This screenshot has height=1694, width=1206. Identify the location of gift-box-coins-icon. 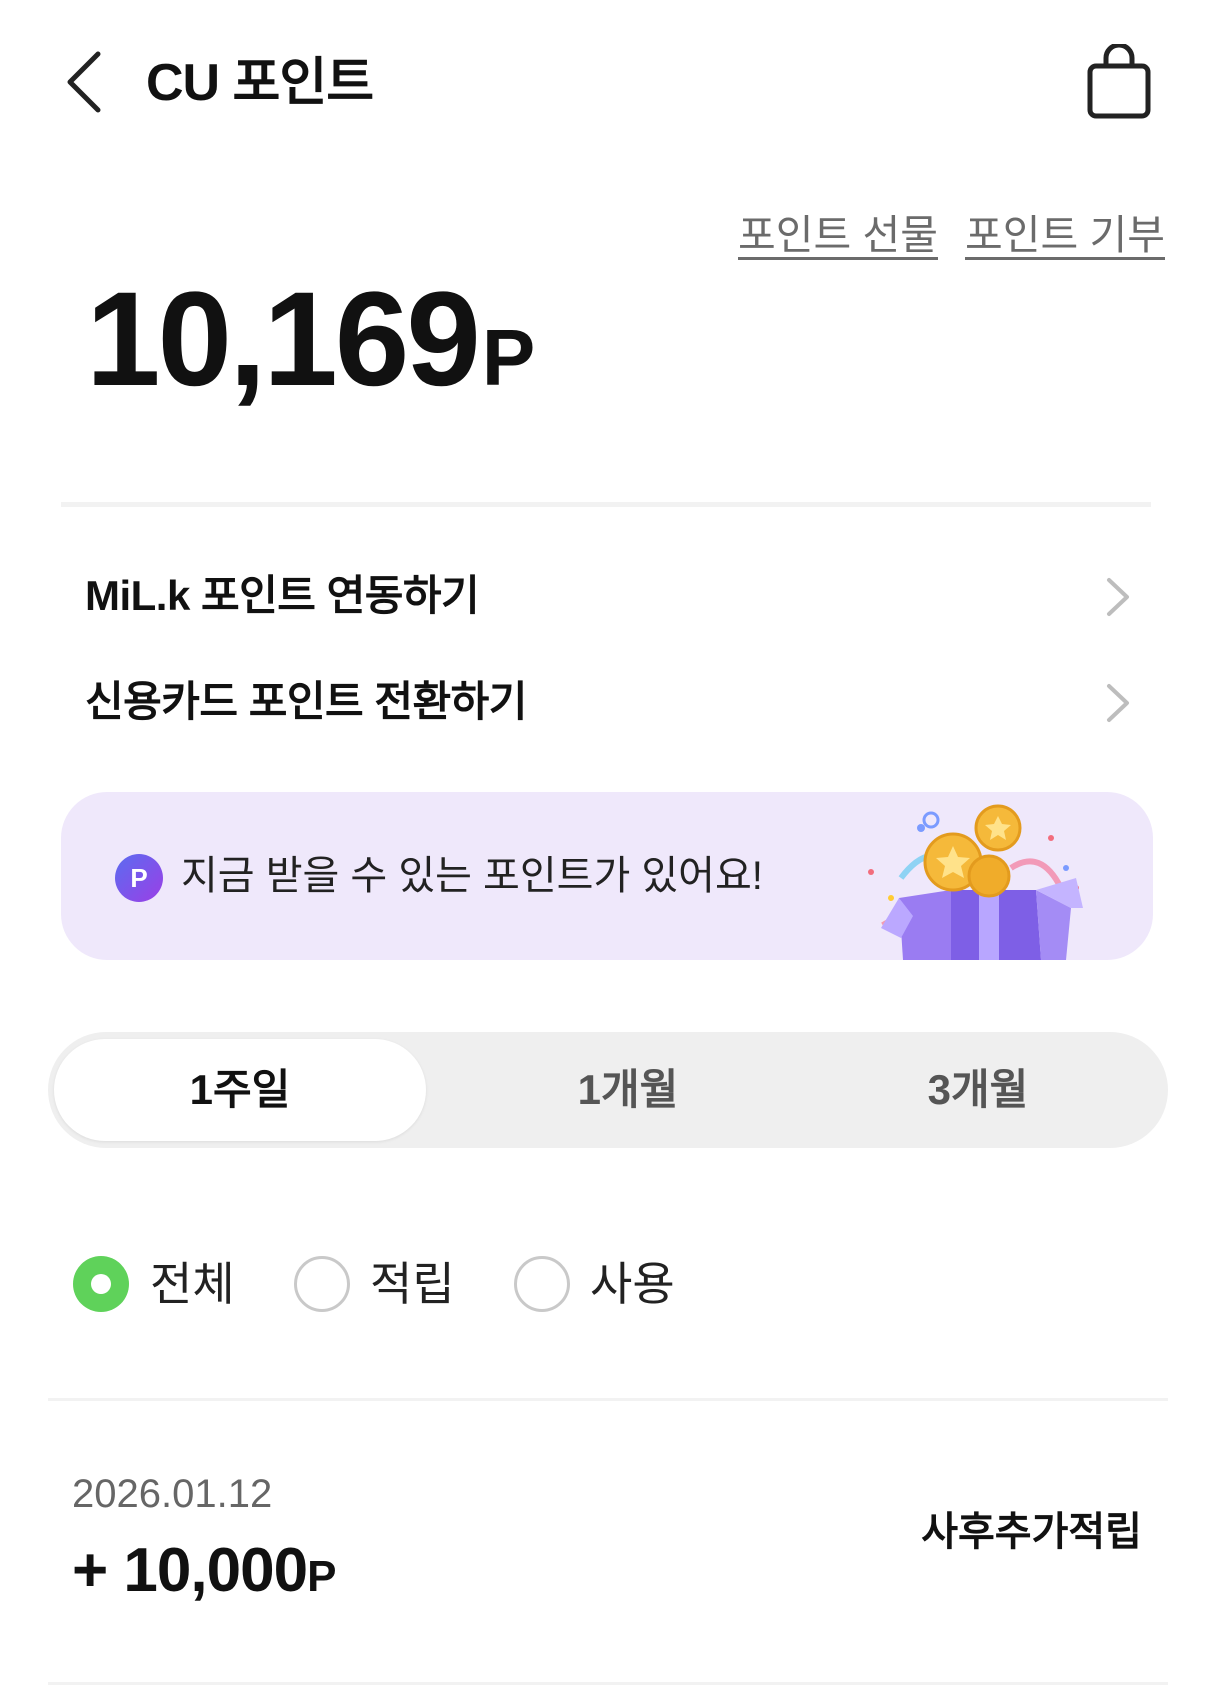
(975, 882).